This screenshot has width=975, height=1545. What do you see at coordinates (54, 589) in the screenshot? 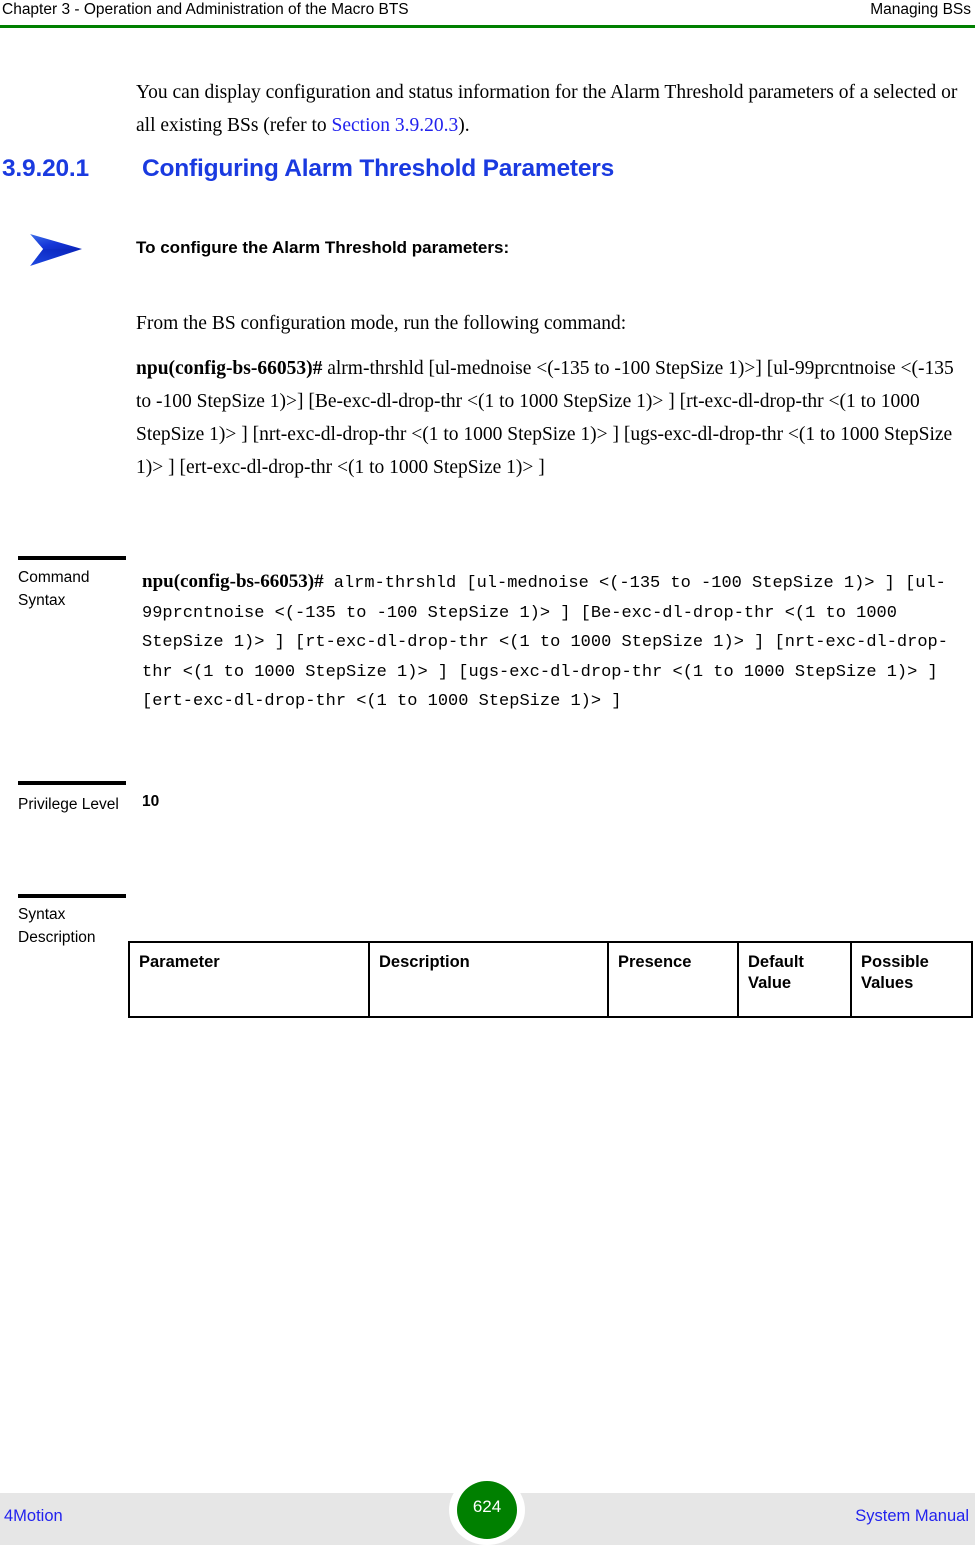
I see `command-syntax-label: Command Syntax` at bounding box center [54, 589].